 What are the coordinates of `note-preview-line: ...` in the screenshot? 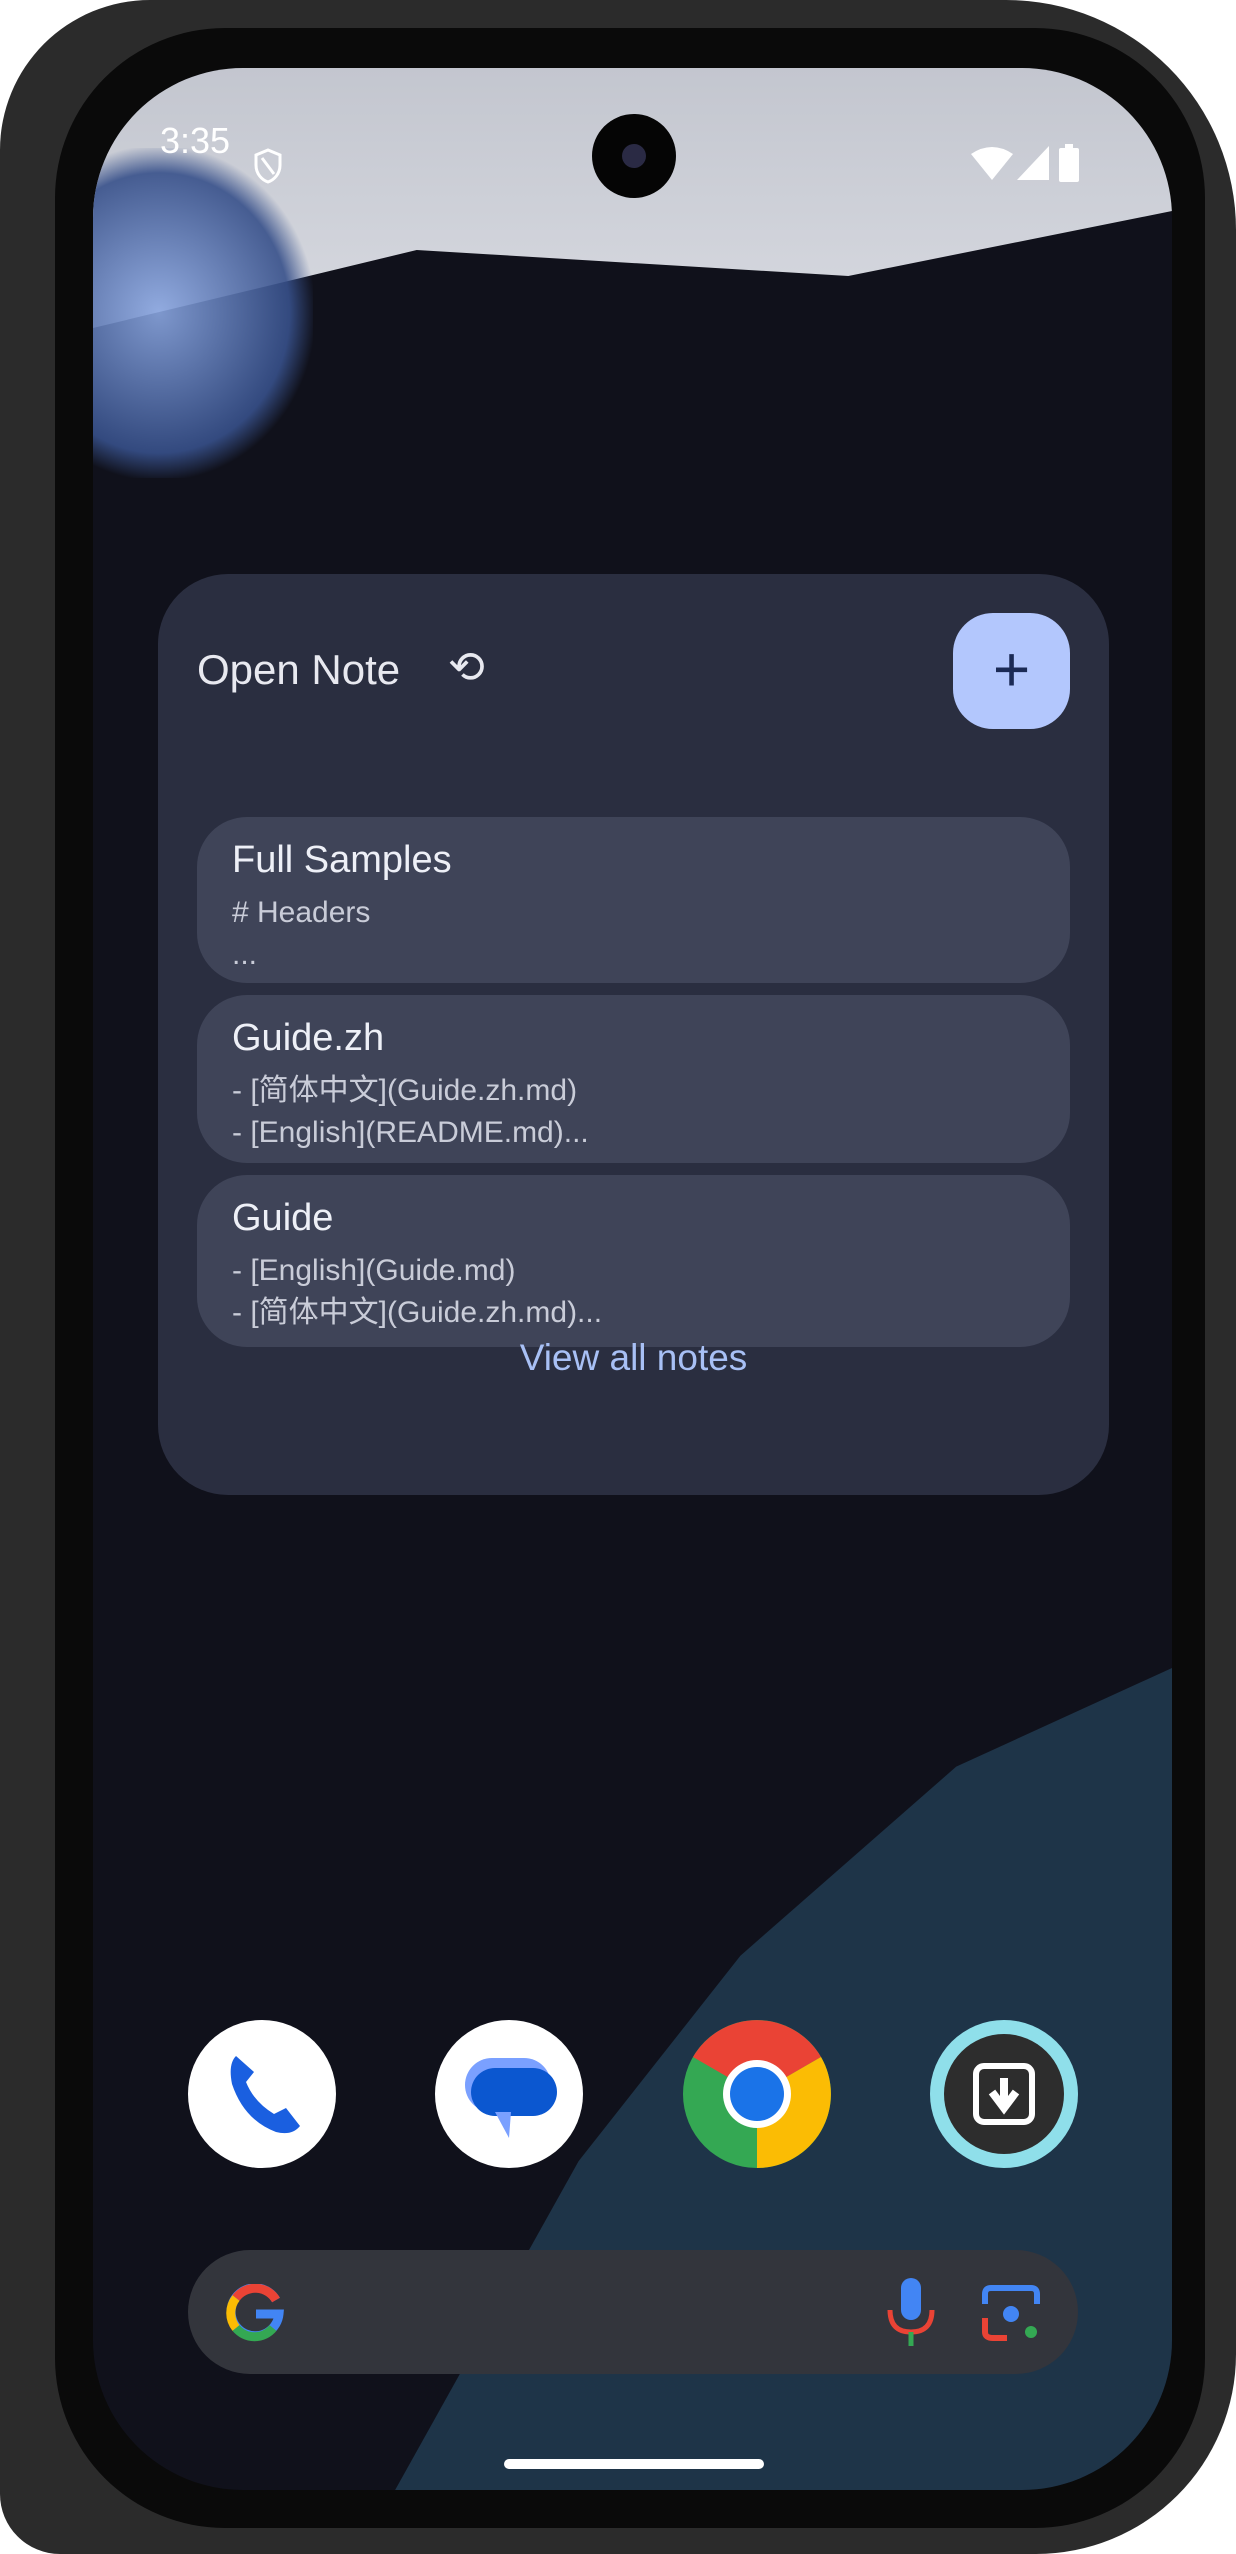 It's located at (245, 954).